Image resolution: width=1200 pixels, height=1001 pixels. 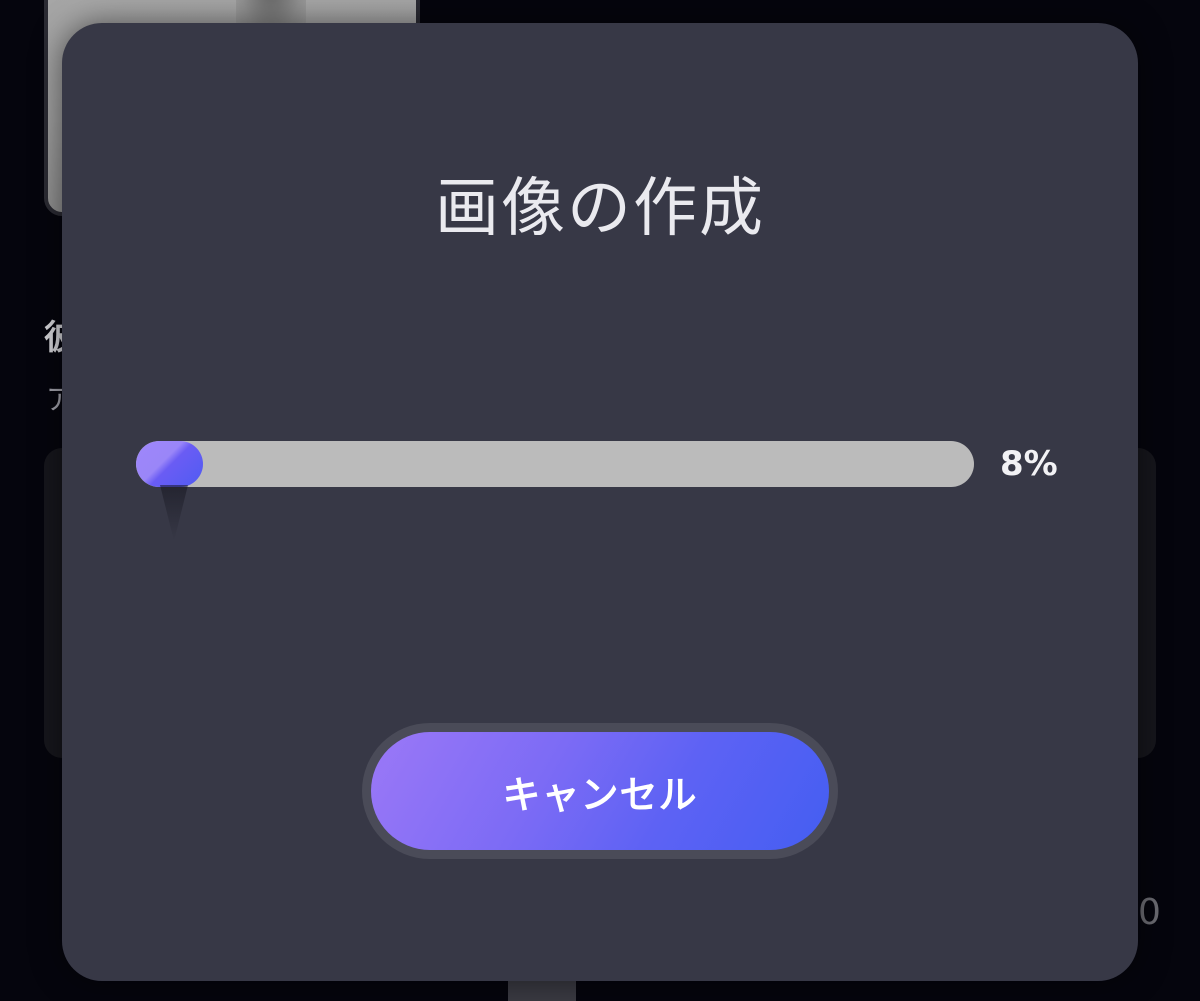 What do you see at coordinates (1029, 464) in the screenshot?
I see `progress-percent-label: 8%` at bounding box center [1029, 464].